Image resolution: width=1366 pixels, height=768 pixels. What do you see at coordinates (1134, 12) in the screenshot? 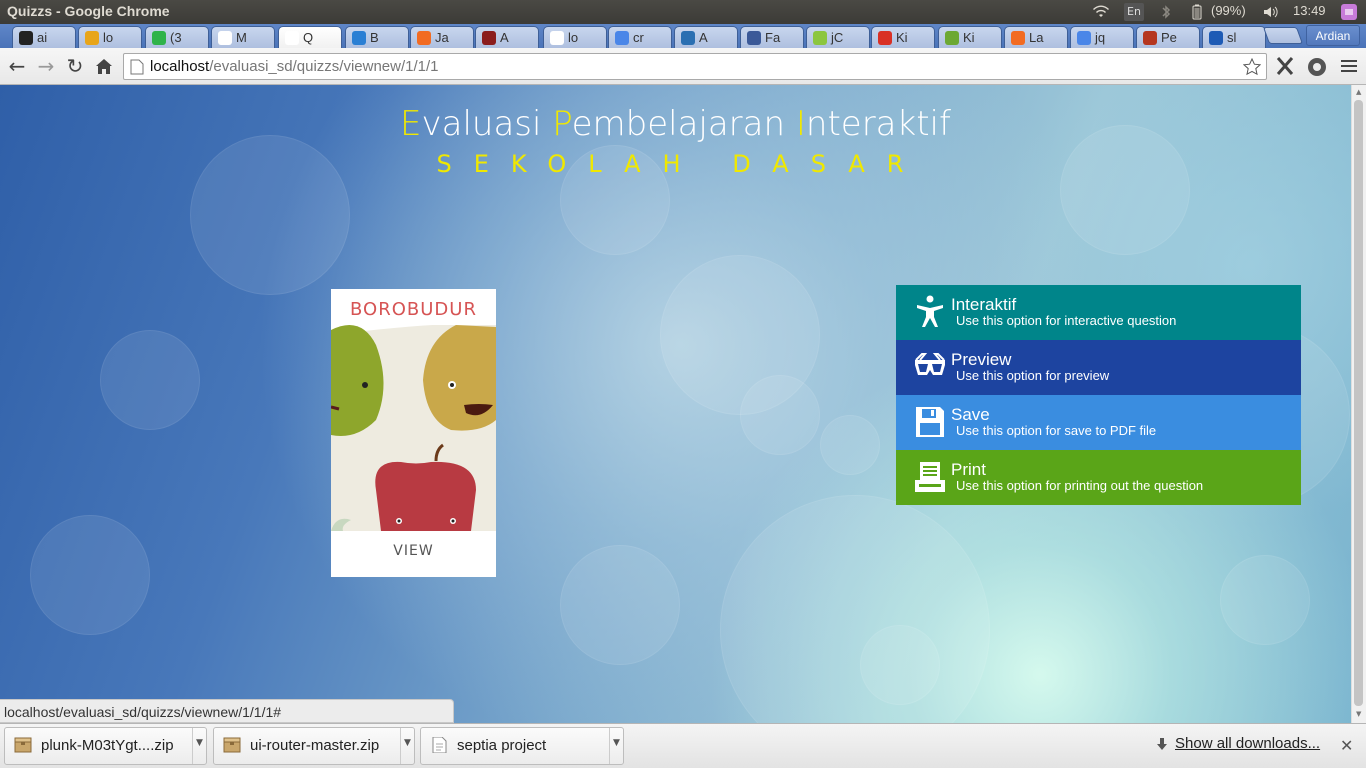
I see `keyboard-language-indicator: En` at bounding box center [1134, 12].